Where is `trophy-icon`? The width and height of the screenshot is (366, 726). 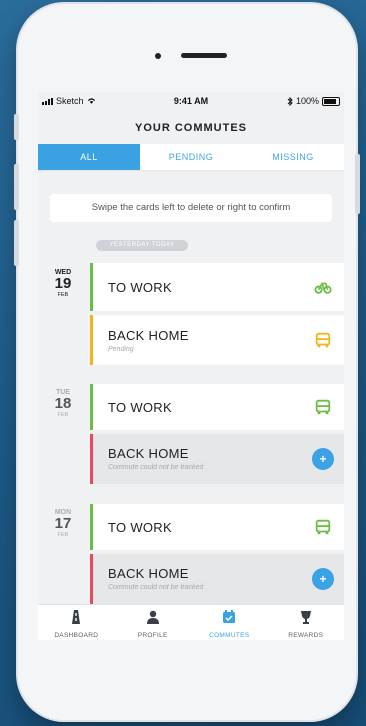 trophy-icon is located at coordinates (305, 617).